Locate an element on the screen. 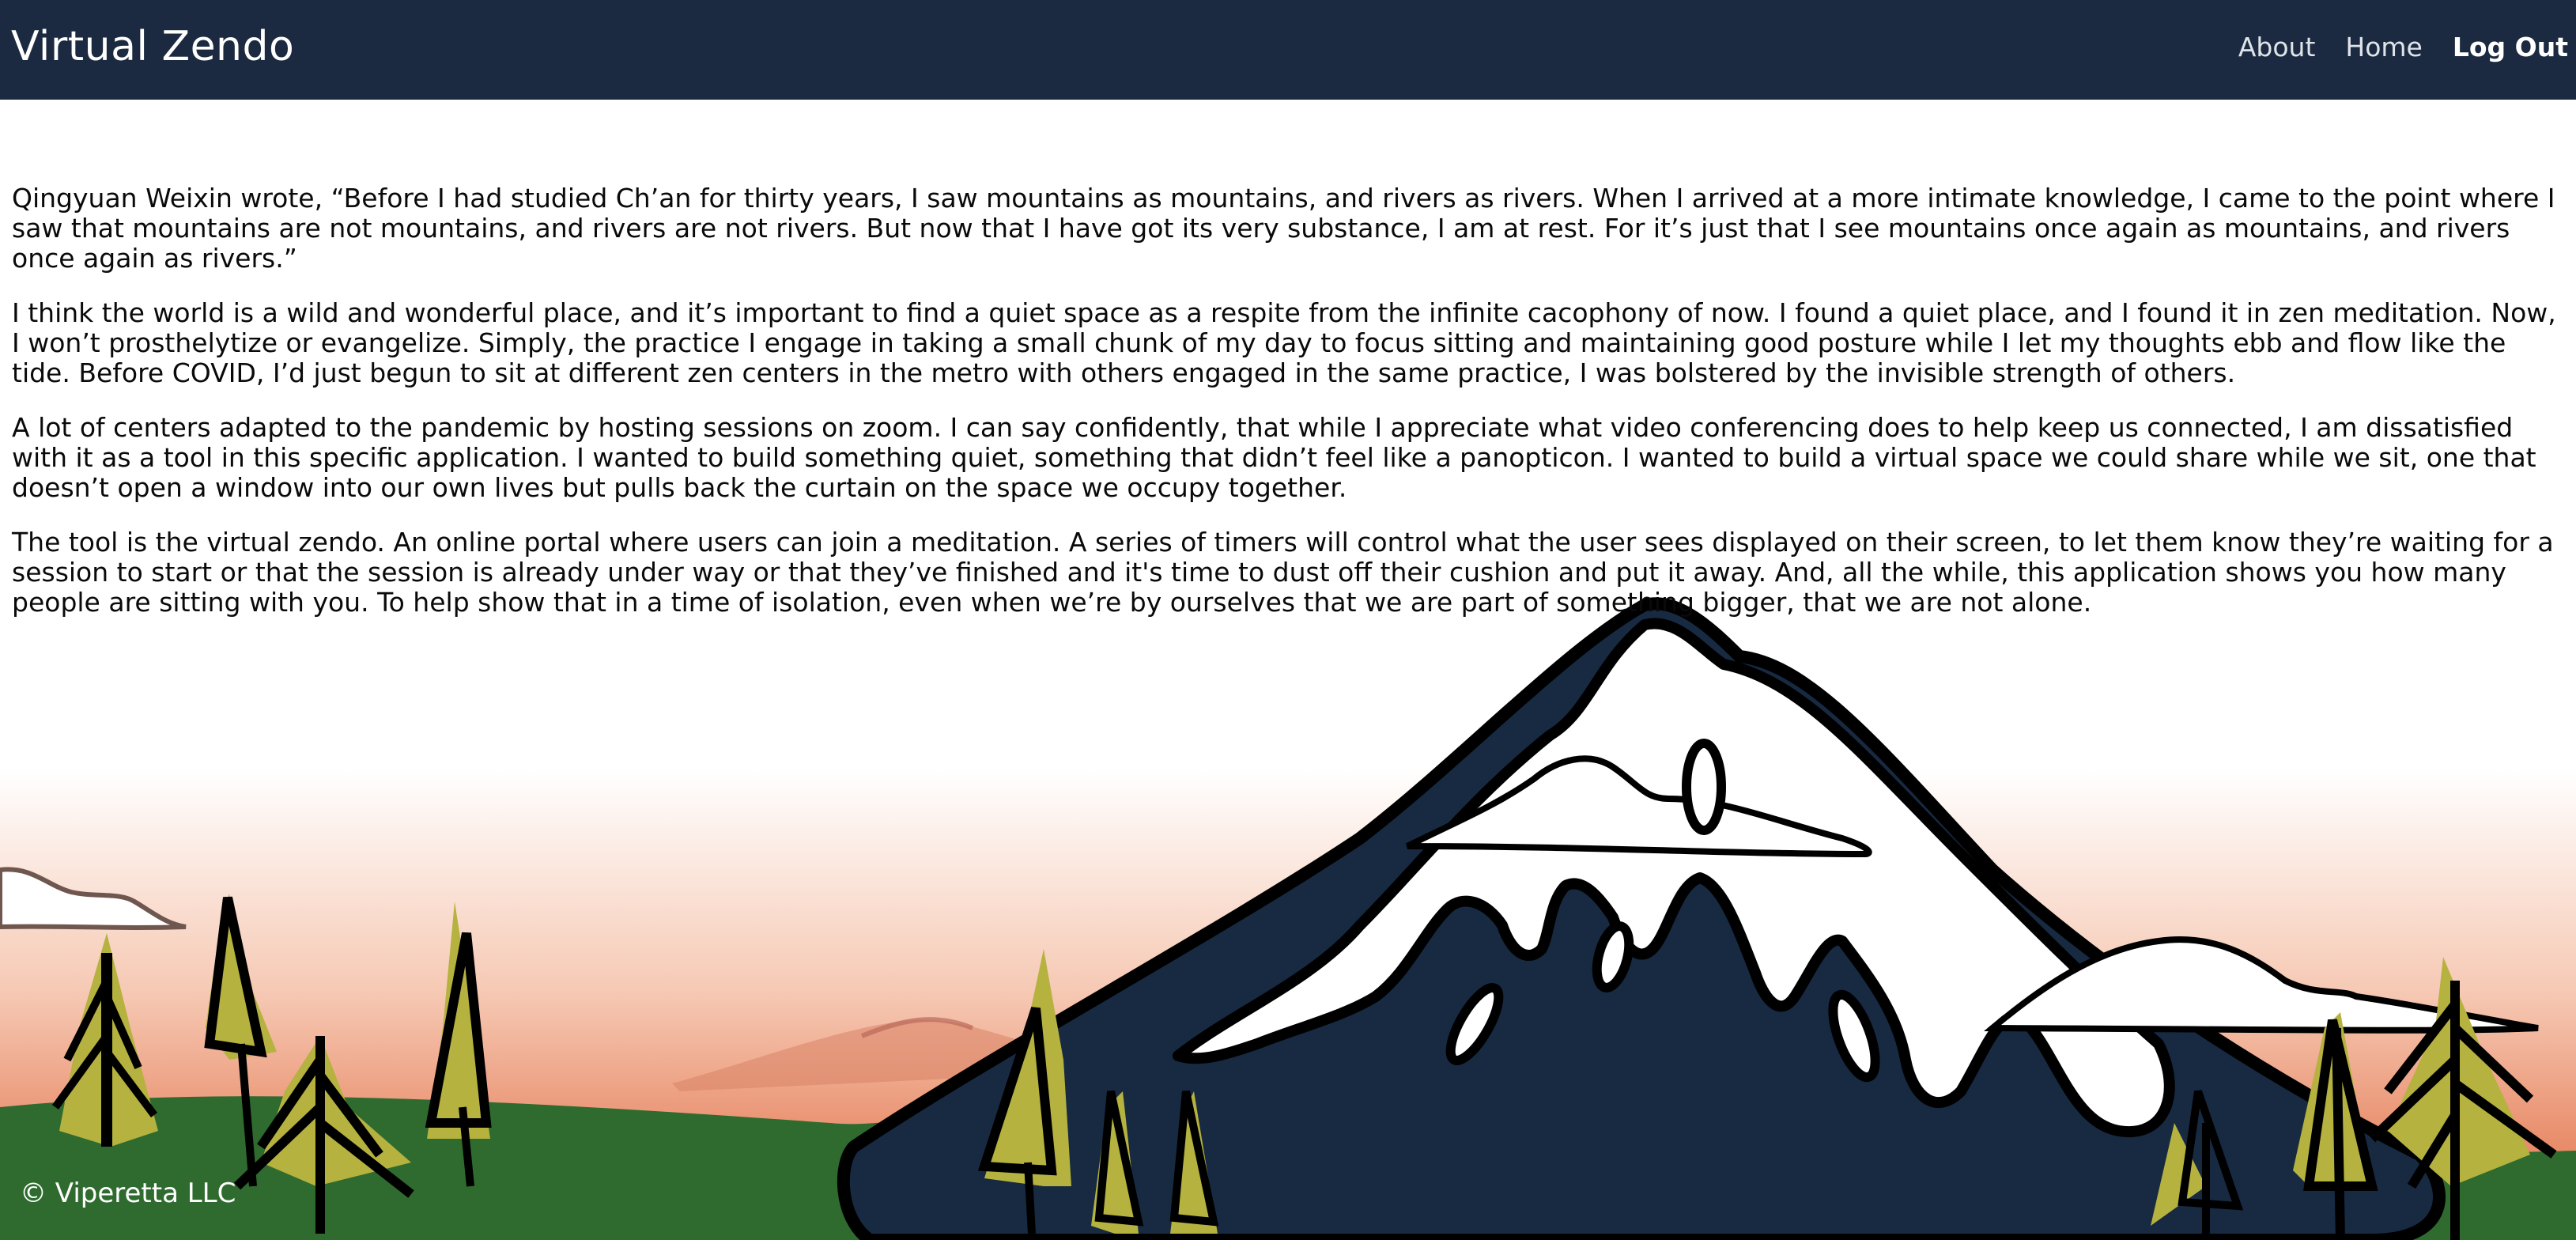 The height and width of the screenshot is (1240, 2576). brand-link: Virtual Zendo is located at coordinates (152, 46).